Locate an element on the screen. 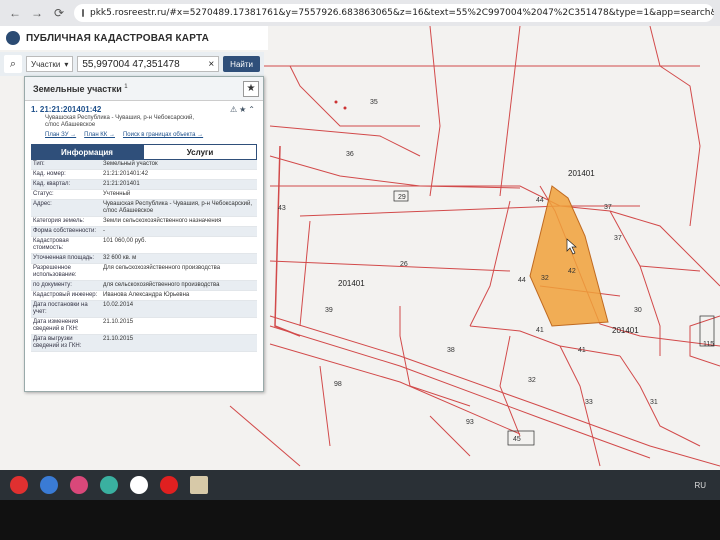  parcel-label: 39 is located at coordinates (329, 310).